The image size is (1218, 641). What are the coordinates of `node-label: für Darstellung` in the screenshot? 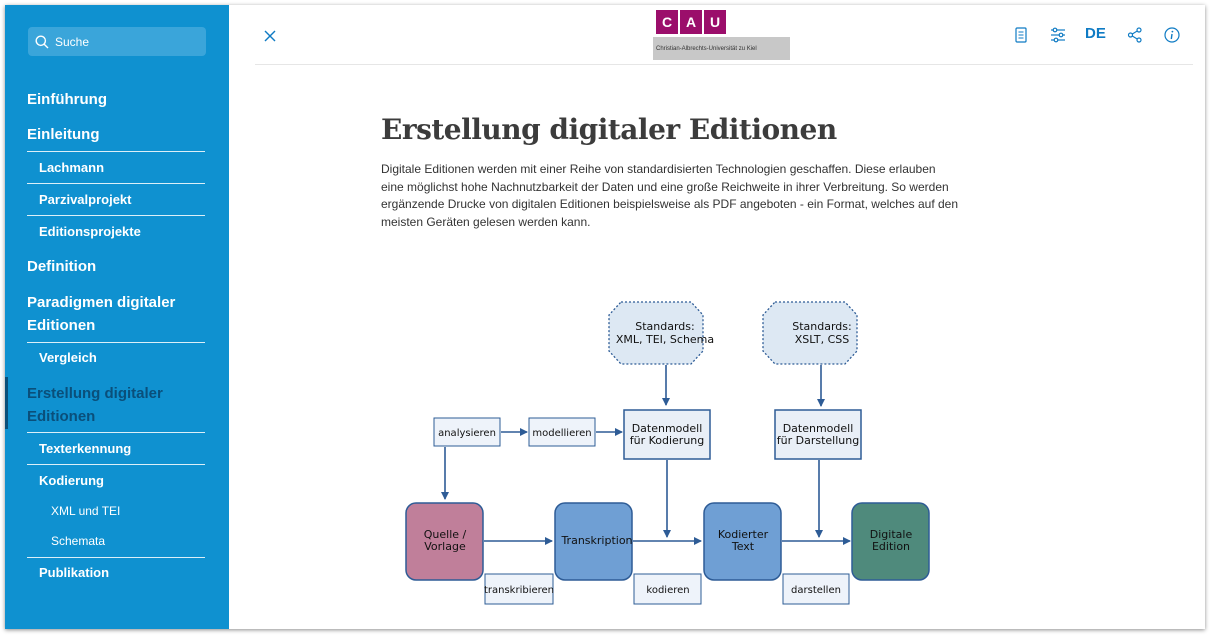 It's located at (818, 440).